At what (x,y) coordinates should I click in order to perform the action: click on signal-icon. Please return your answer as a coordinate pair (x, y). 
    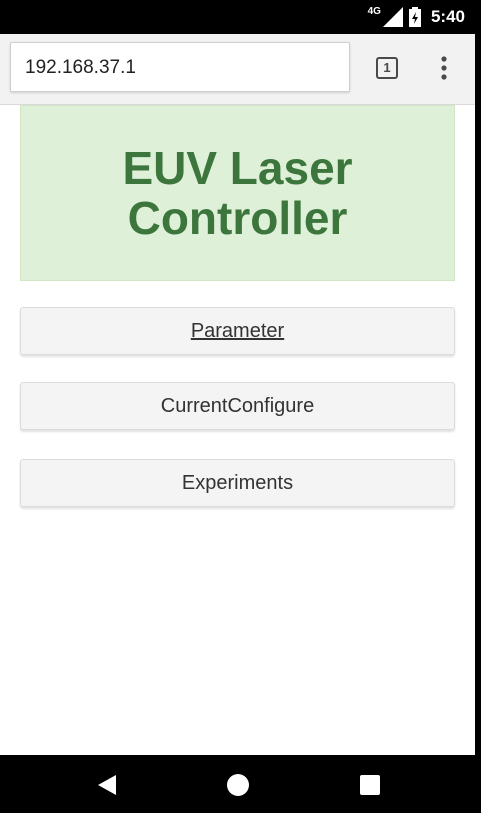
    Looking at the image, I should click on (392, 17).